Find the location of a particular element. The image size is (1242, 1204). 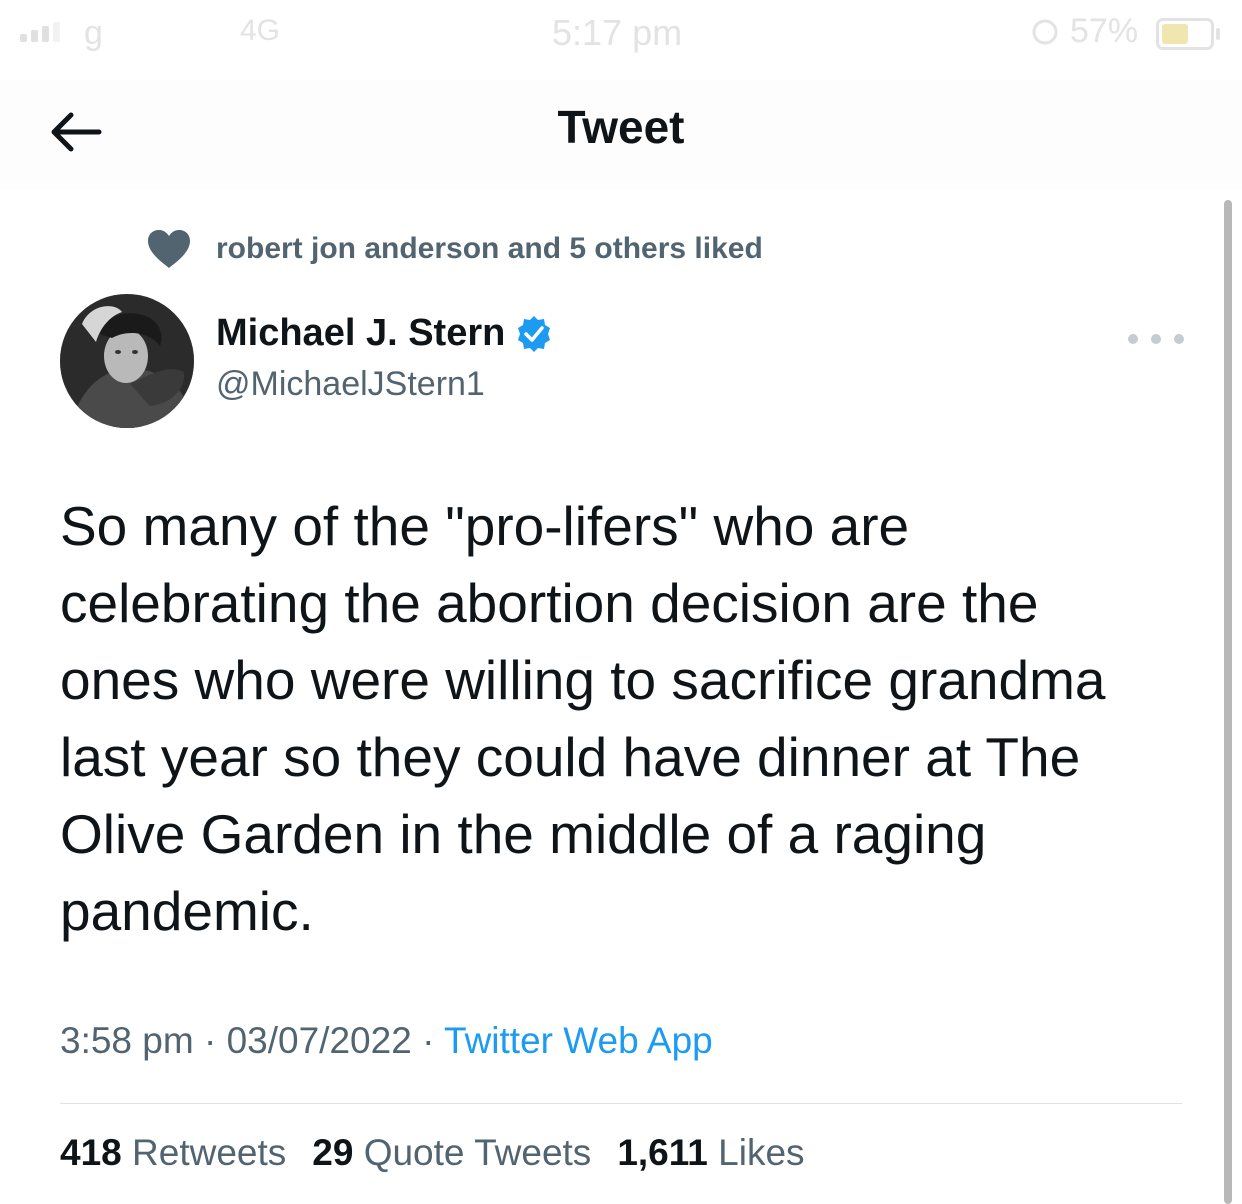

status-bar: g 4G 5:17 pm 57% is located at coordinates (621, 35).